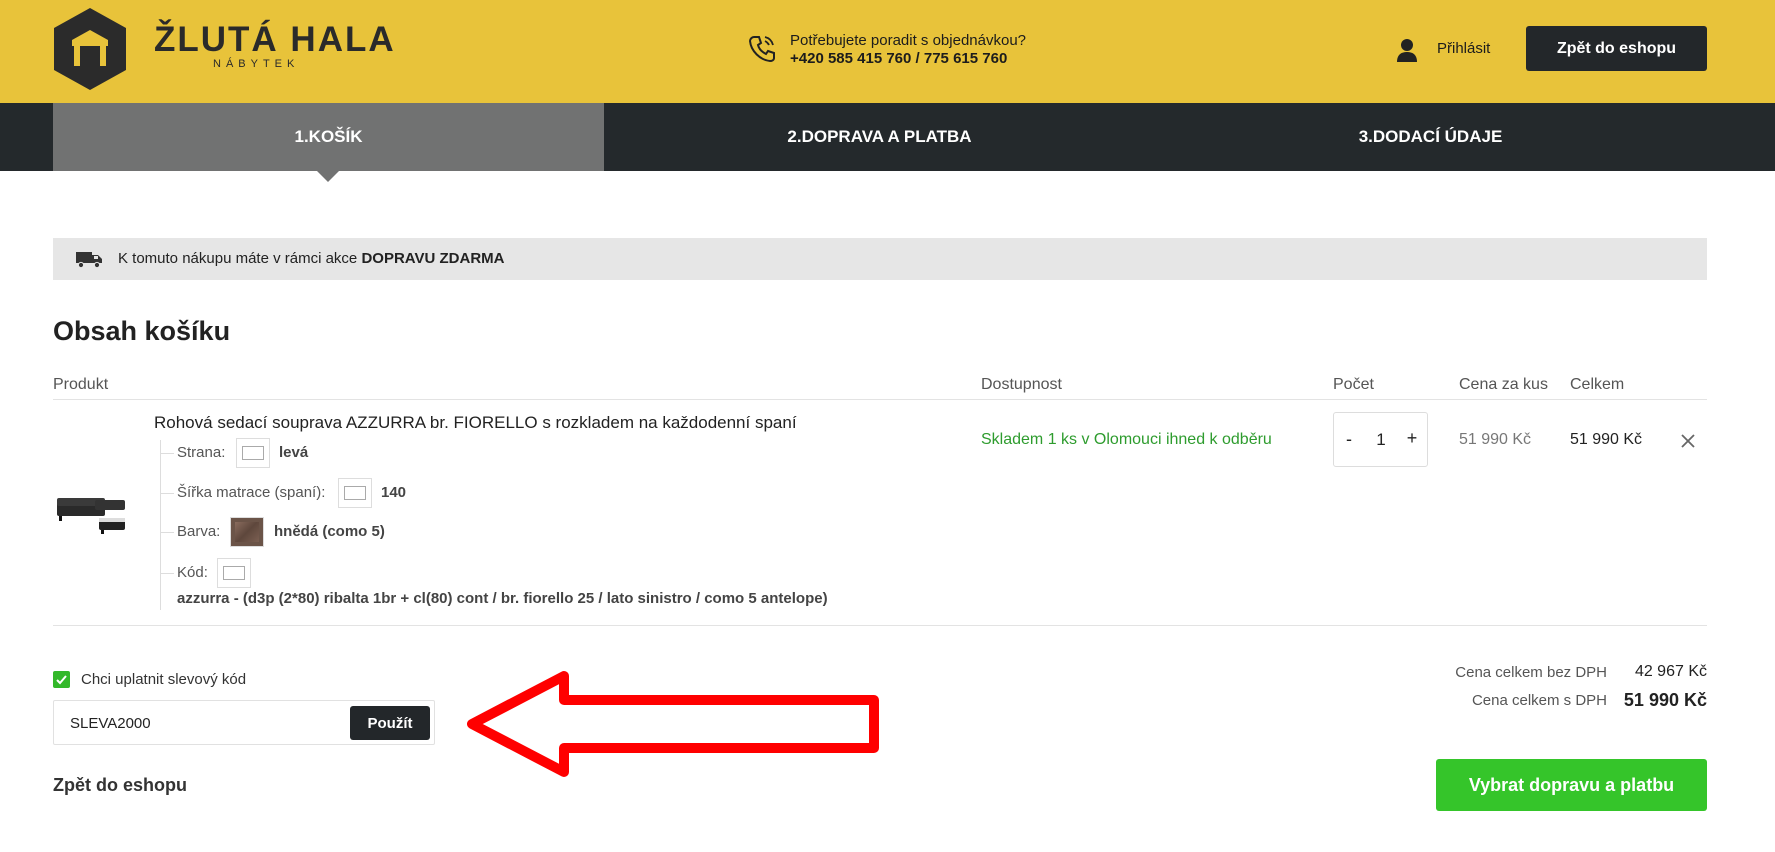 This screenshot has height=852, width=1775. What do you see at coordinates (1539, 700) in the screenshot?
I see `total-with-vat-label: Cena celkem s DPH` at bounding box center [1539, 700].